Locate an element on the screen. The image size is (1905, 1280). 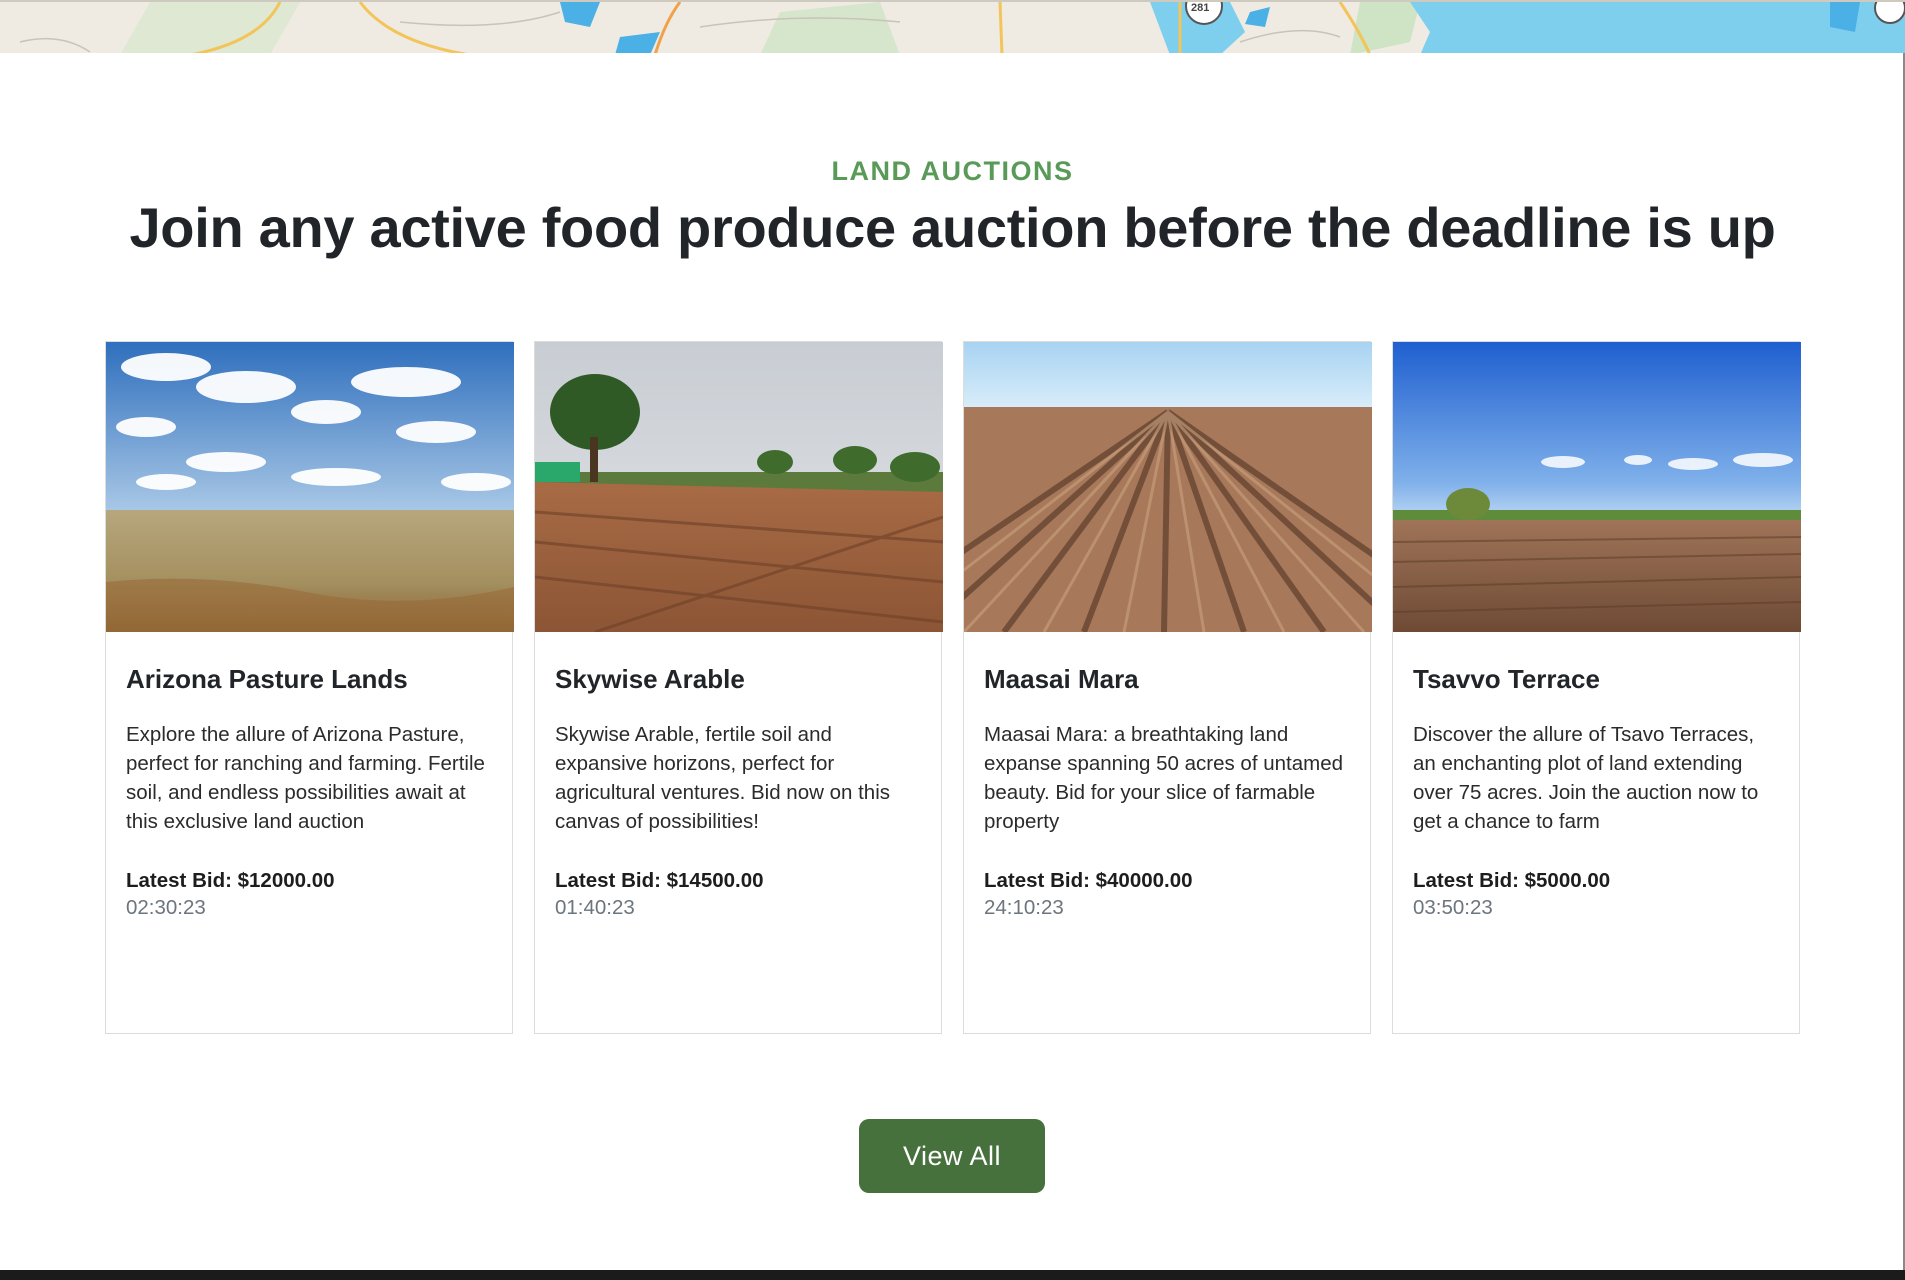
map-preview: 281 is located at coordinates (952, 26).